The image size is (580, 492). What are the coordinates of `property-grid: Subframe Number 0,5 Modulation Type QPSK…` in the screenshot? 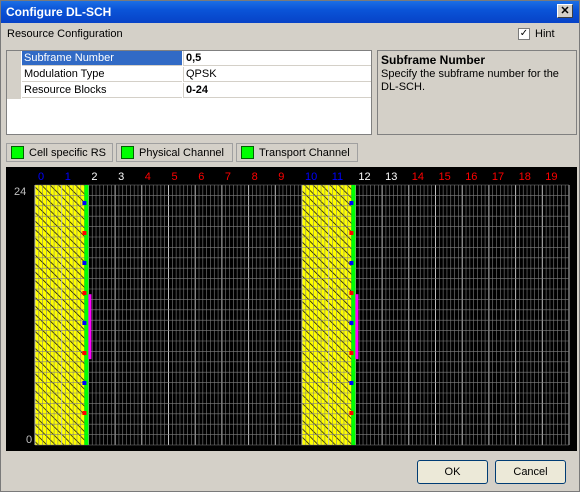 It's located at (189, 92).